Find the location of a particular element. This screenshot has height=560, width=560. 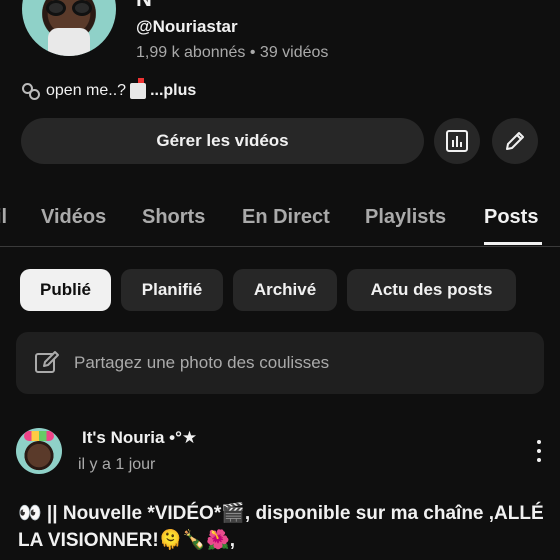

manage-videos-button: Gérer les vidéos is located at coordinates (222, 141).